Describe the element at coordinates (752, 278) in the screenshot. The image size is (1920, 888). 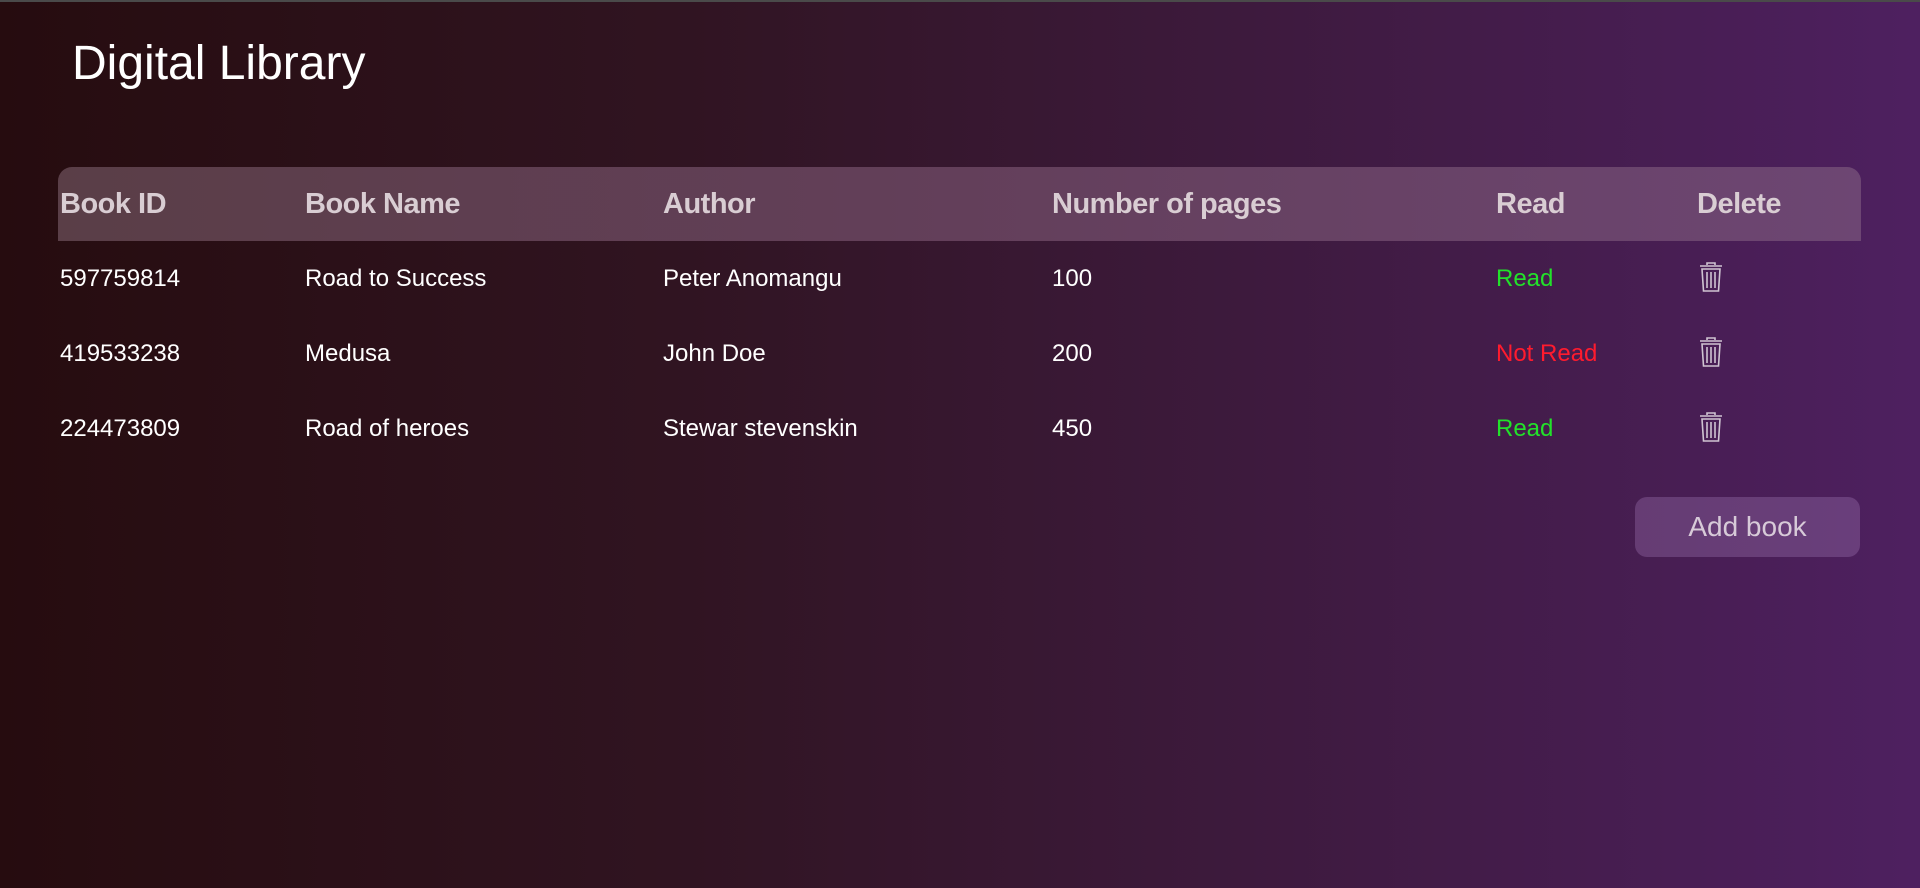
I see `cell-author: Peter Anomangu` at that location.